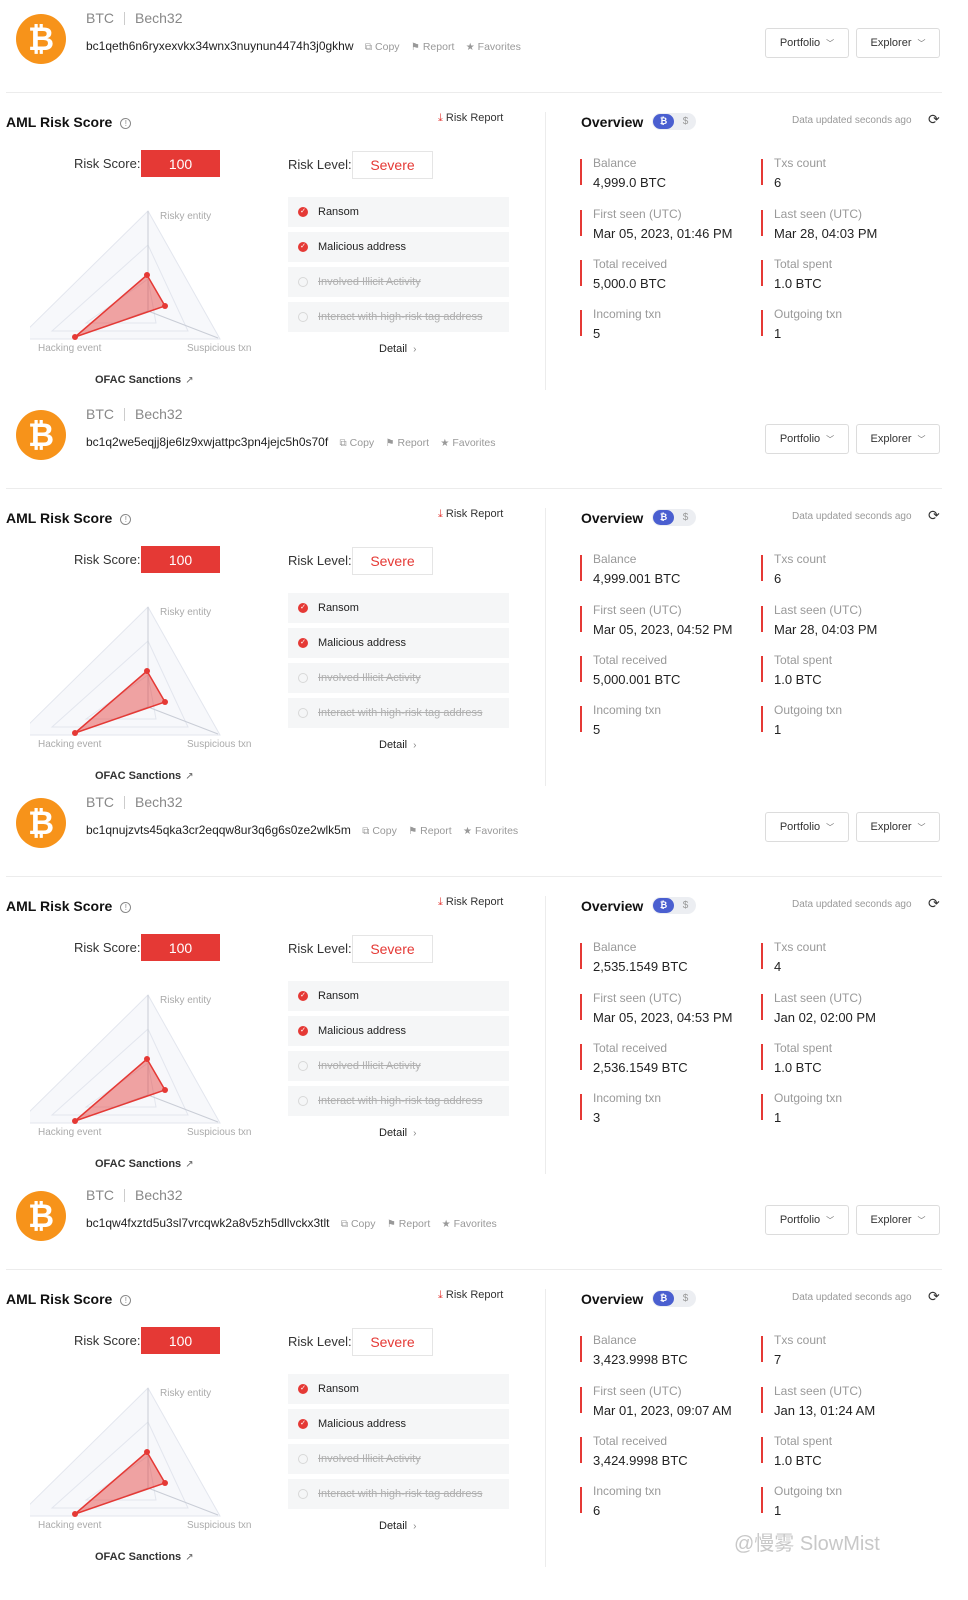 This screenshot has width=968, height=1600. What do you see at coordinates (778, 1359) in the screenshot?
I see `stat-value: 7` at bounding box center [778, 1359].